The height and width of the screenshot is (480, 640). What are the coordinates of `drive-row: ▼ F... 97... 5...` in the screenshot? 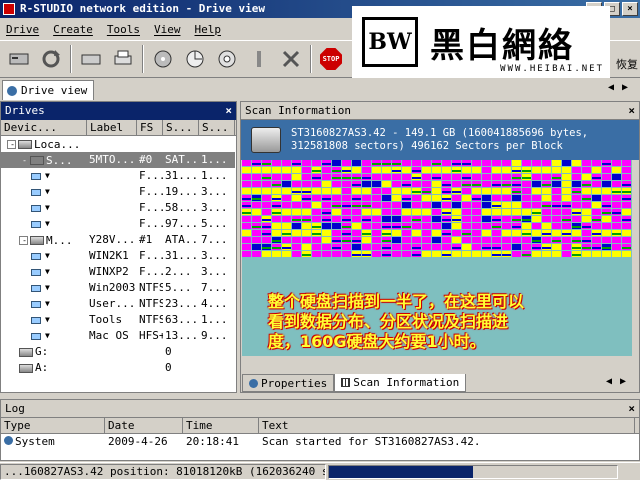 It's located at (118, 224).